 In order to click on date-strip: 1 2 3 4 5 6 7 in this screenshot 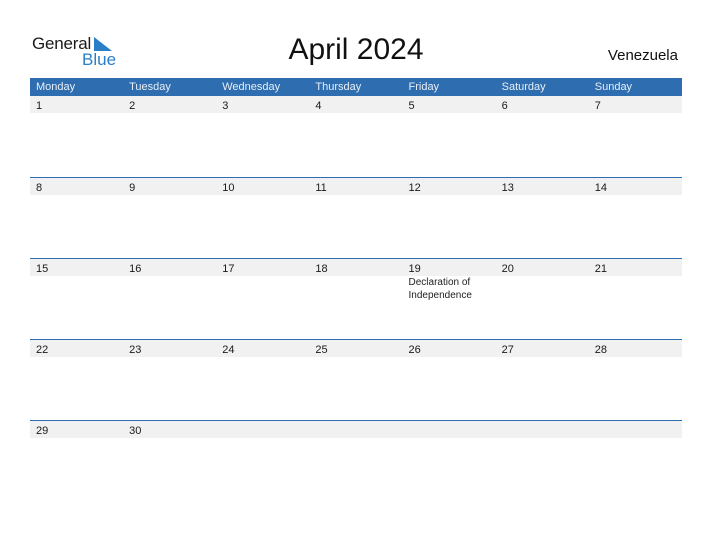, I will do `click(356, 104)`.